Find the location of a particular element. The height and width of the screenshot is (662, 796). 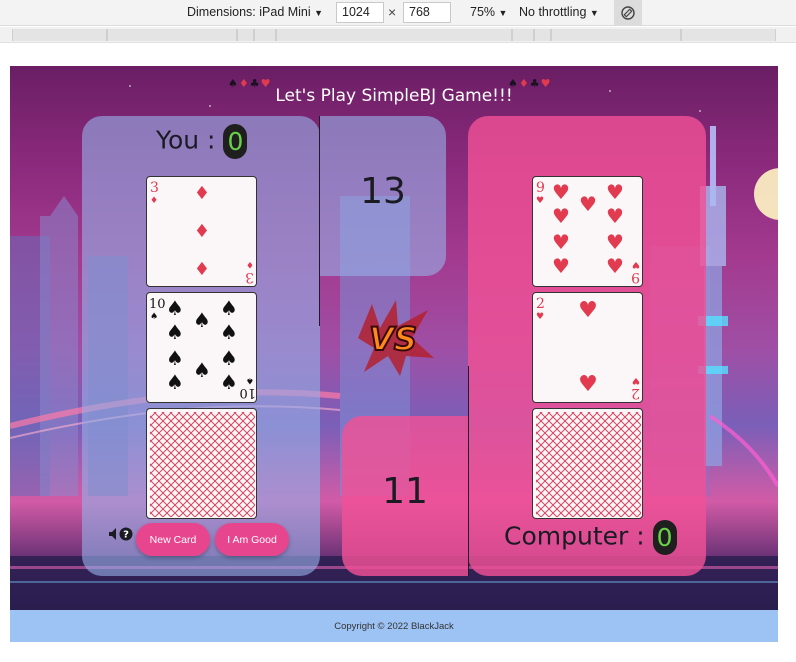

player-total: 13 is located at coordinates (383, 191).